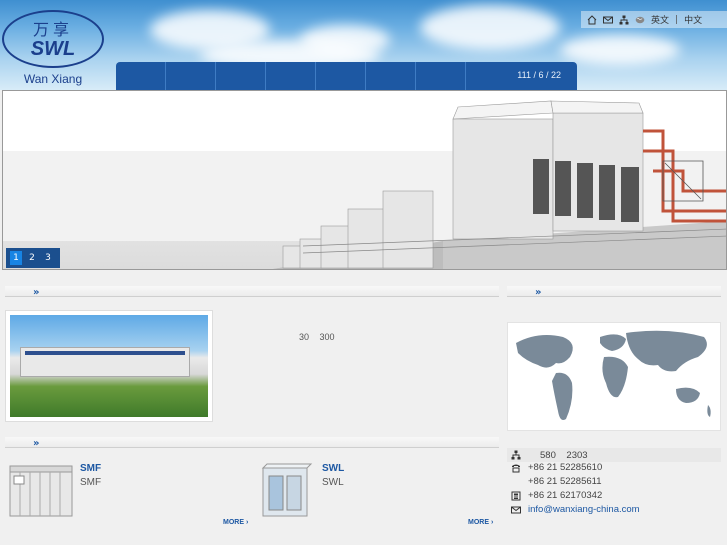  What do you see at coordinates (660, 19) in the screenshot?
I see `lang-english-link: 英文` at bounding box center [660, 19].